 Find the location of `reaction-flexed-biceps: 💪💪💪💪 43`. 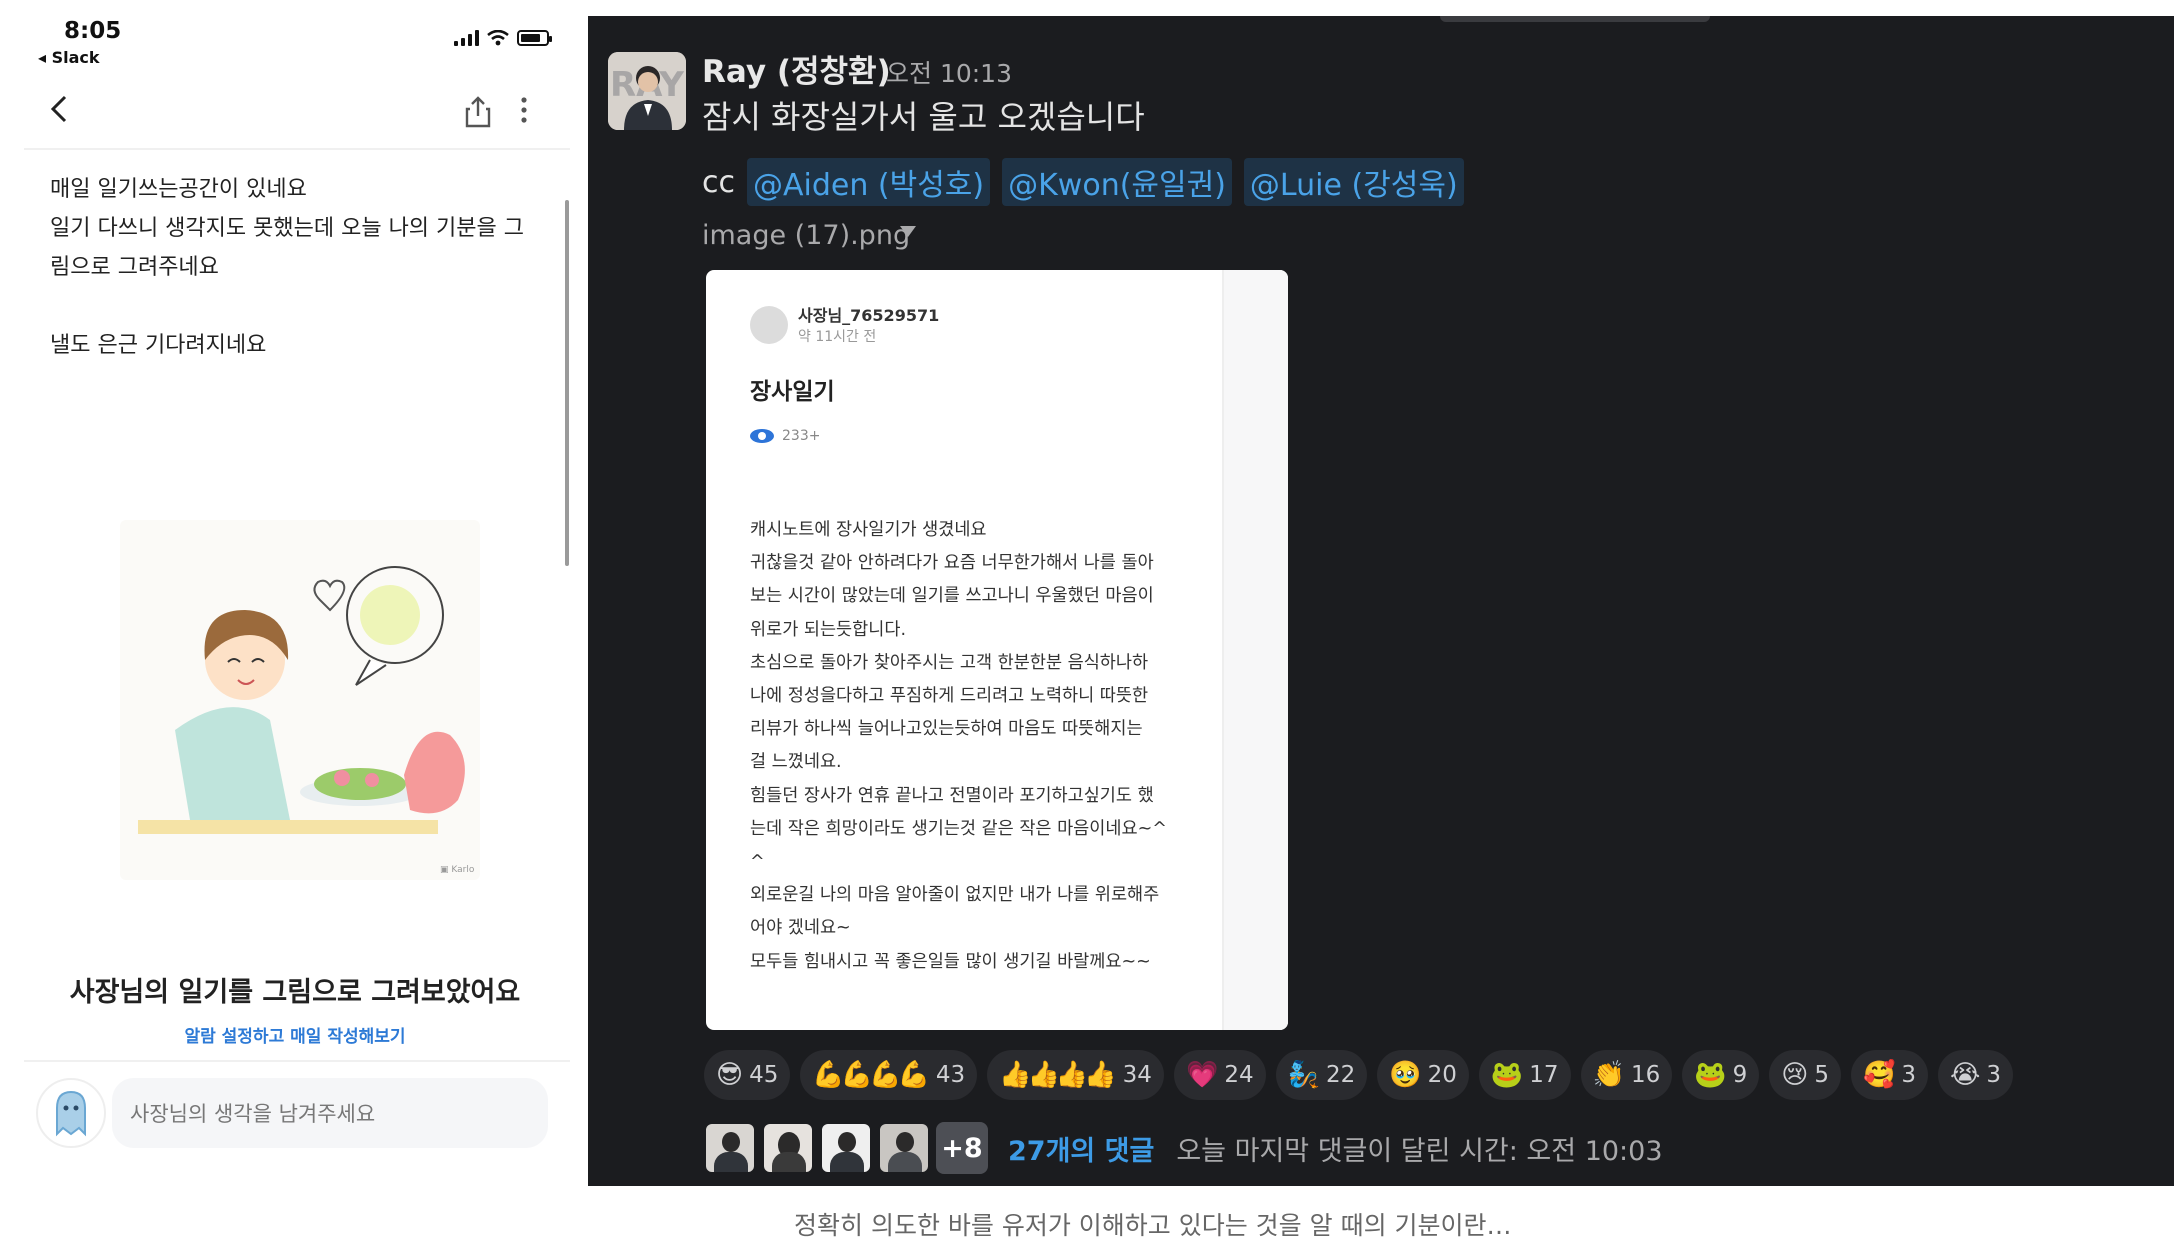

reaction-flexed-biceps: 💪💪💪💪 43 is located at coordinates (889, 1075).